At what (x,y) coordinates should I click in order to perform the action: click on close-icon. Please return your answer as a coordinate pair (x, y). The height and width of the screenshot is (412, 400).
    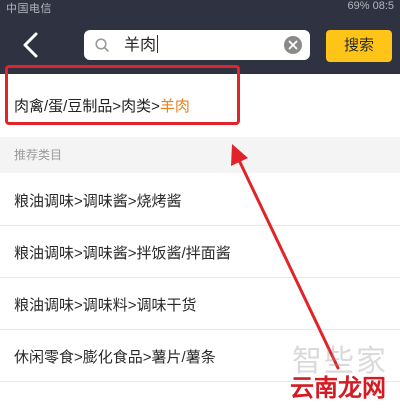
    Looking at the image, I should click on (293, 45).